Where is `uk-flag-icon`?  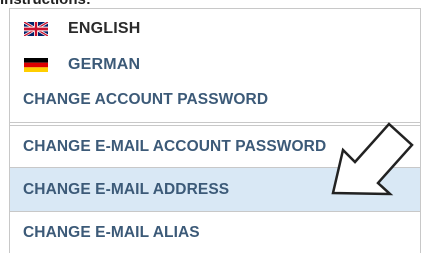 uk-flag-icon is located at coordinates (36, 29).